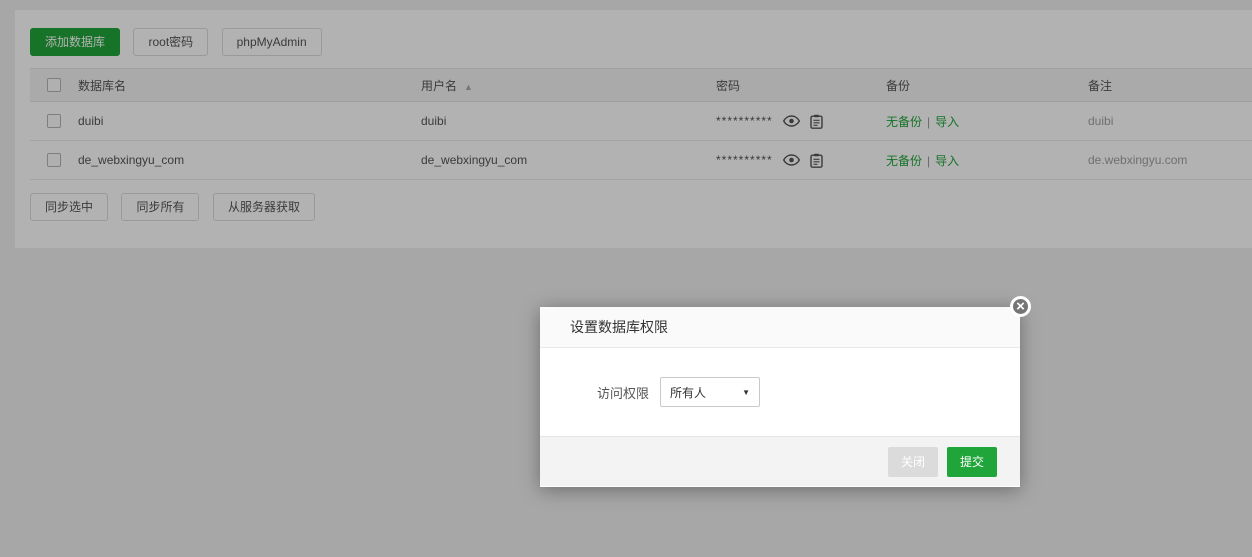 The width and height of the screenshot is (1252, 557). I want to click on close-button: 关闭, so click(912, 461).